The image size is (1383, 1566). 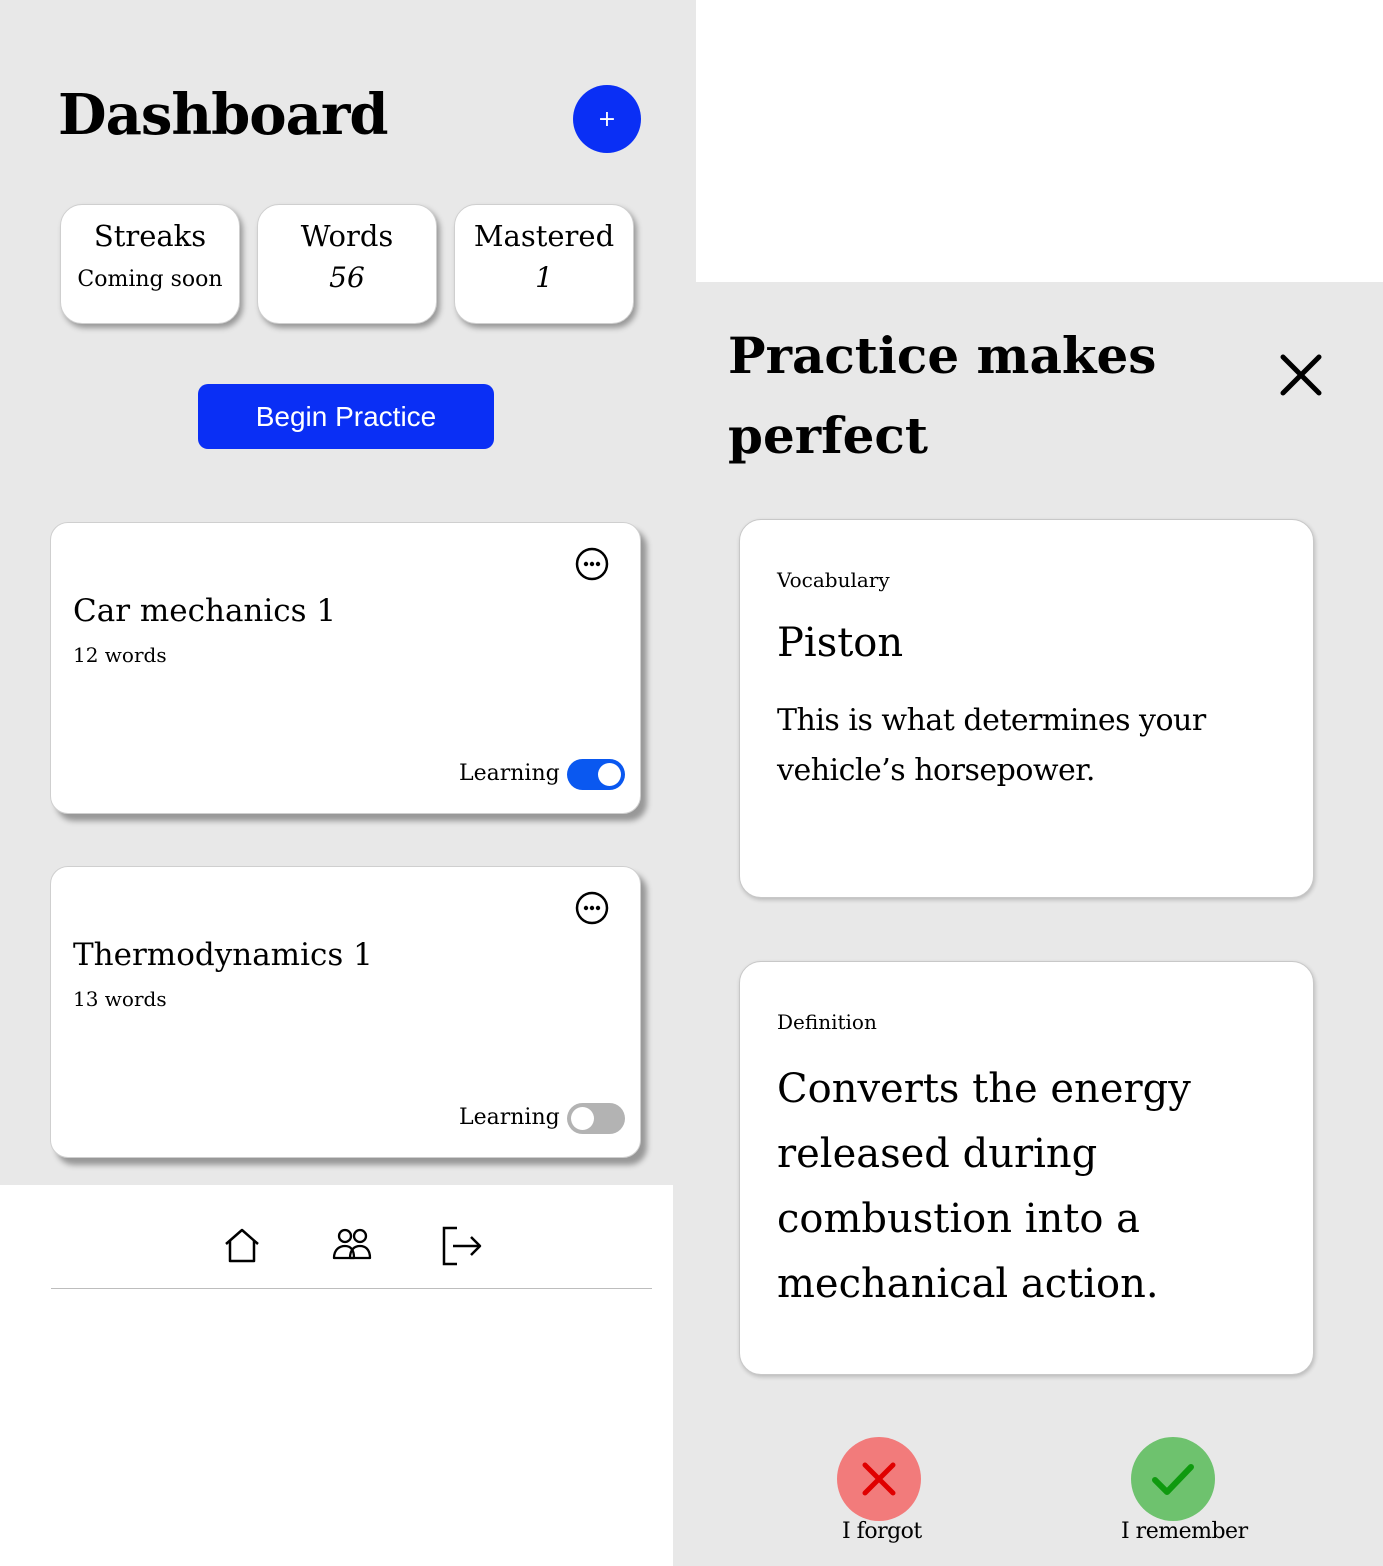 What do you see at coordinates (827, 1022) in the screenshot?
I see `card-label: Definition` at bounding box center [827, 1022].